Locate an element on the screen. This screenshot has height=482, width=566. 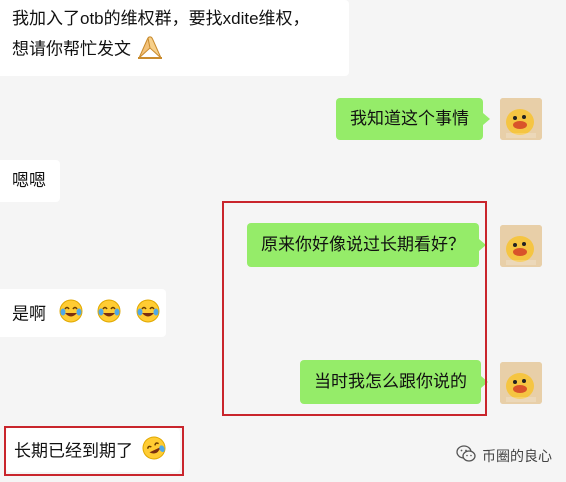
message-text: 嗯嗯 is located at coordinates (29, 180).